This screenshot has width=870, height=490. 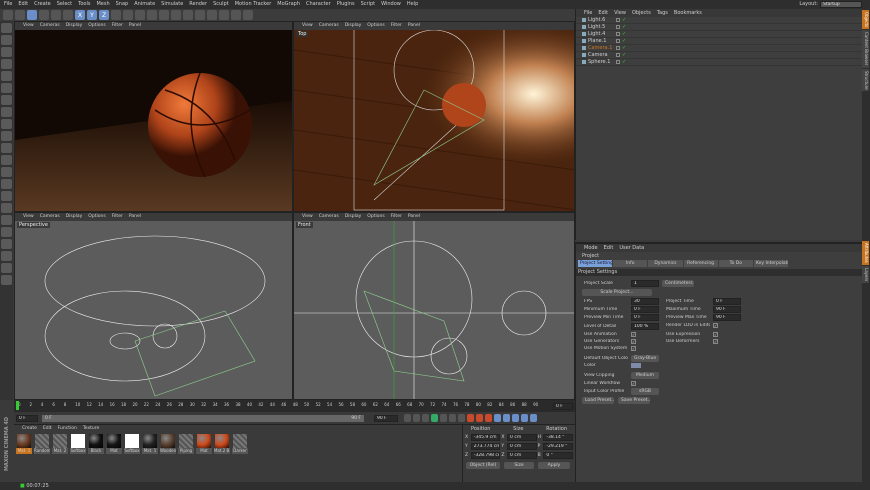 What do you see at coordinates (633, 334) in the screenshot?
I see `use-animation-checkbox: ✓` at bounding box center [633, 334].